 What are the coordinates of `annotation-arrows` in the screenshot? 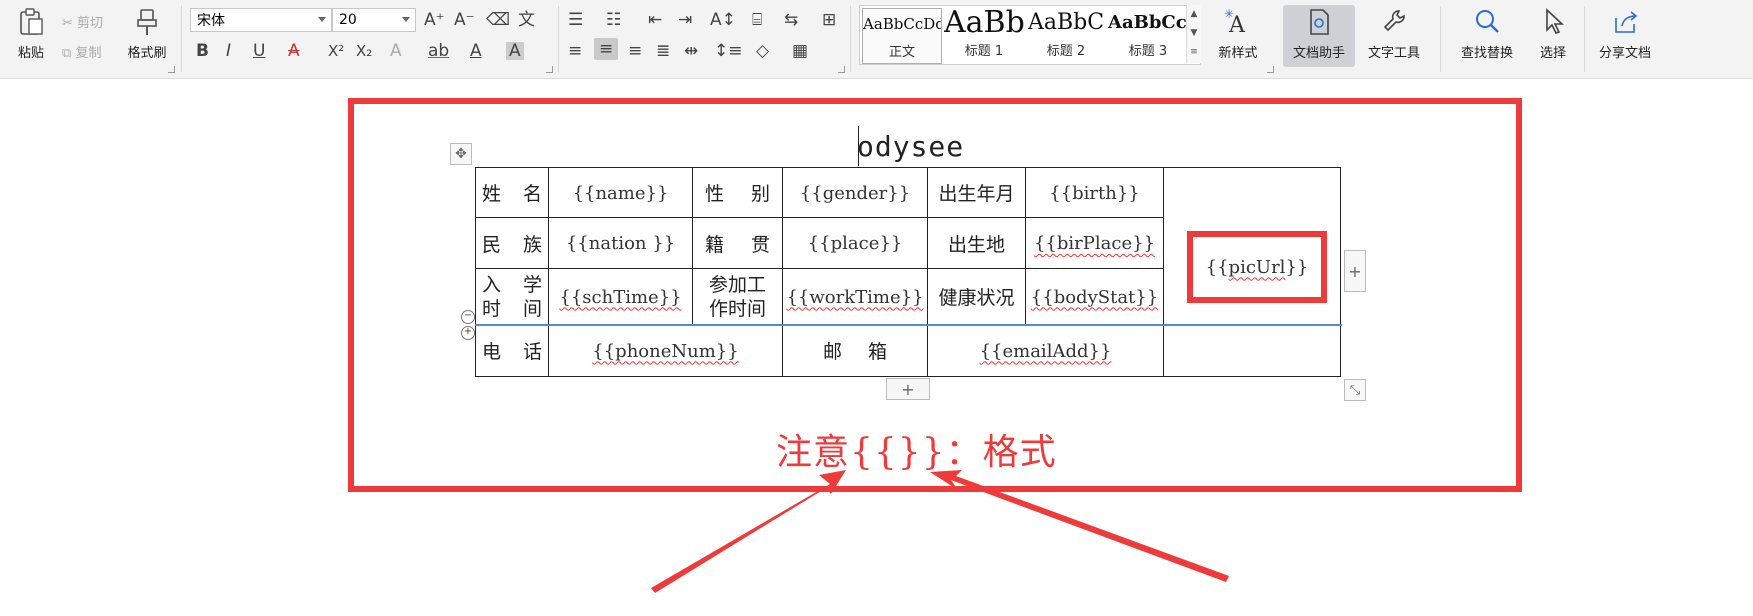 It's located at (940, 531).